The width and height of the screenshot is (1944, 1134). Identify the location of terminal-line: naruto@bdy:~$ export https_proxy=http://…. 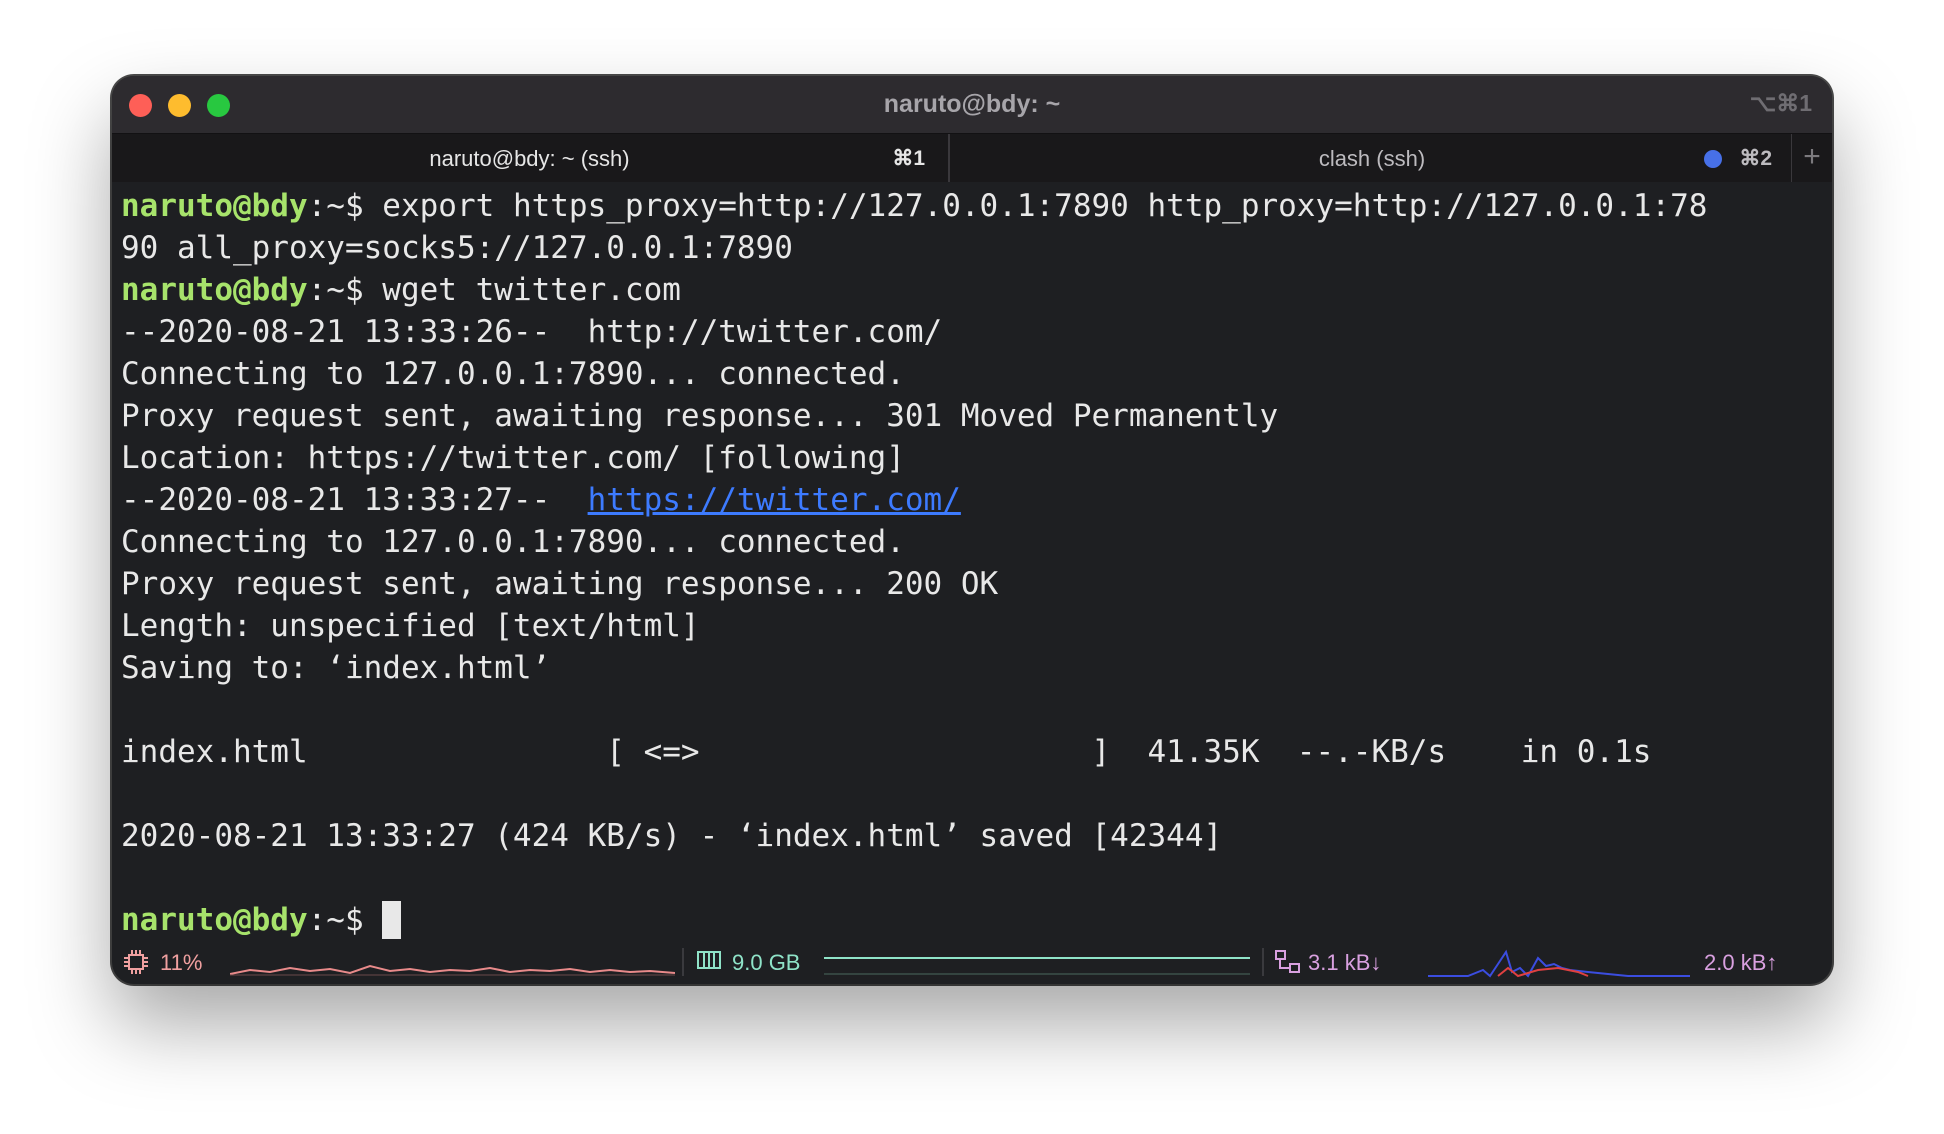
(973, 206).